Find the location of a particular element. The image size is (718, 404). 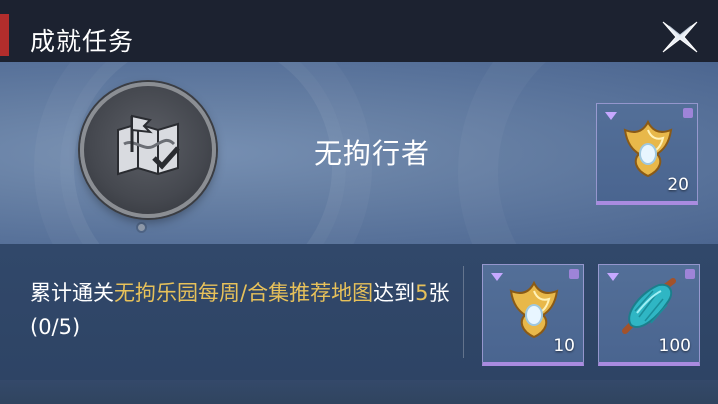

task-highlight-count: 5 is located at coordinates (422, 293).